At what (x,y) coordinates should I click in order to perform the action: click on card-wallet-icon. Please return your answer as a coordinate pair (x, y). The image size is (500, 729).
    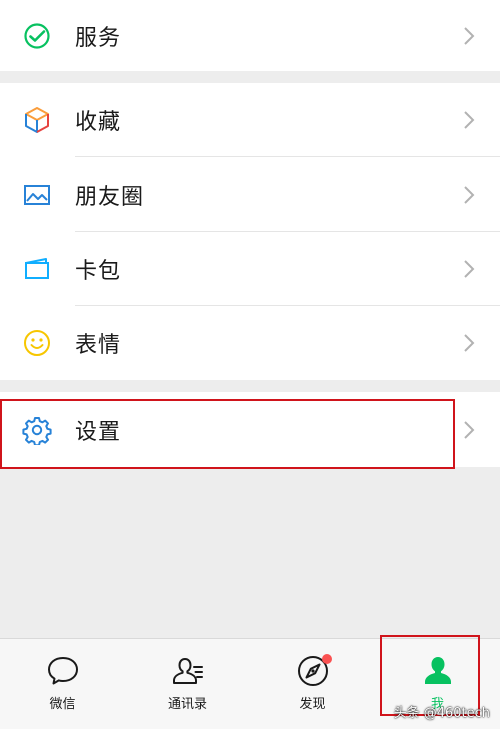
    Looking at the image, I should click on (37, 269).